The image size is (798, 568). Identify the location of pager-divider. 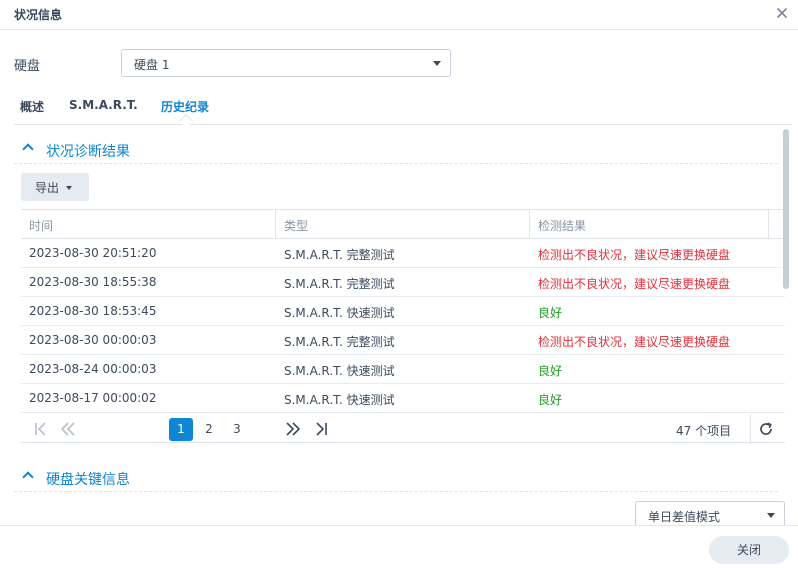
(750, 429).